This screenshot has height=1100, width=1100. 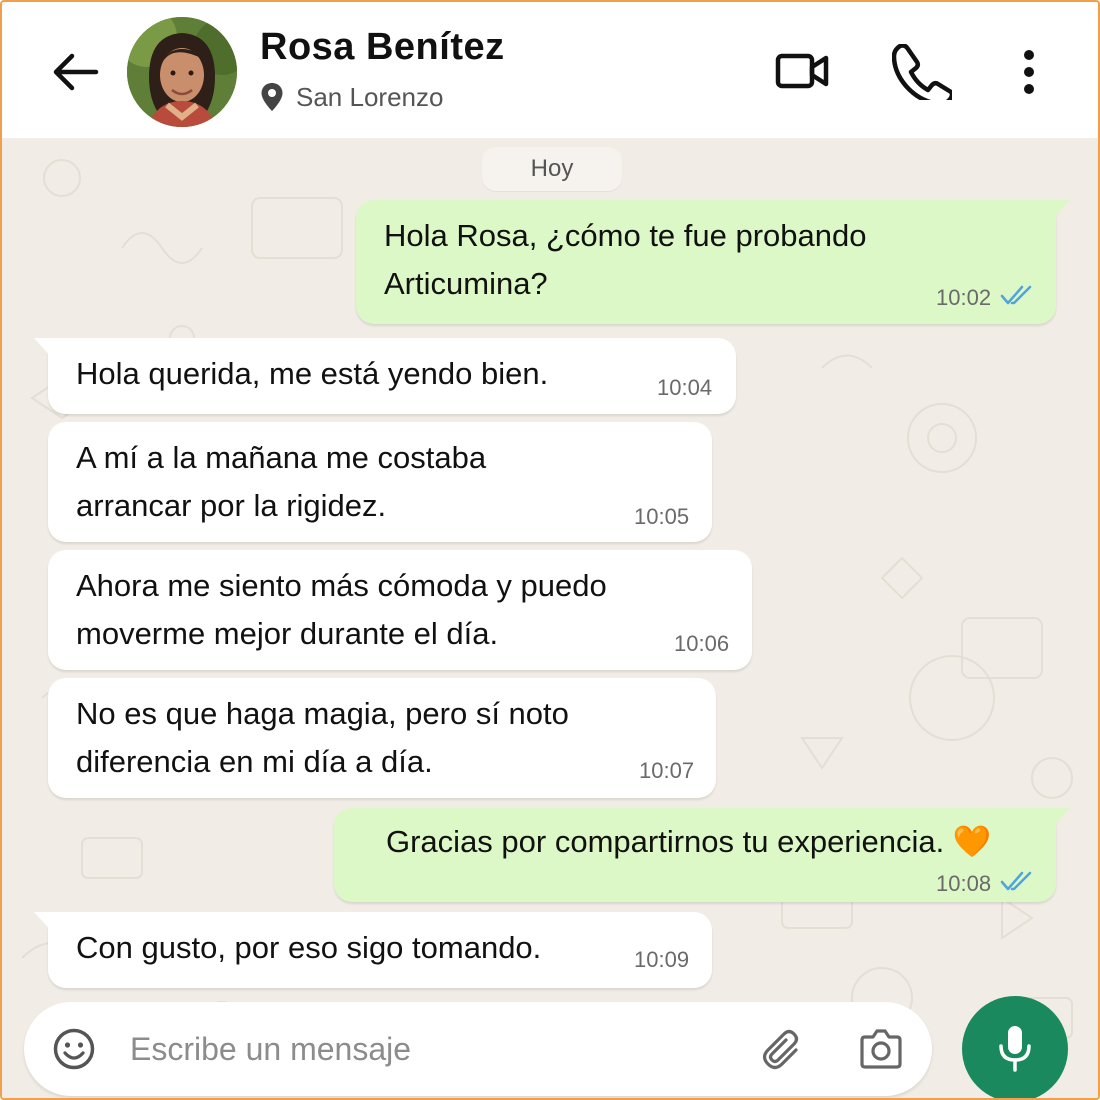 I want to click on camera-icon, so click(x=881, y=1049).